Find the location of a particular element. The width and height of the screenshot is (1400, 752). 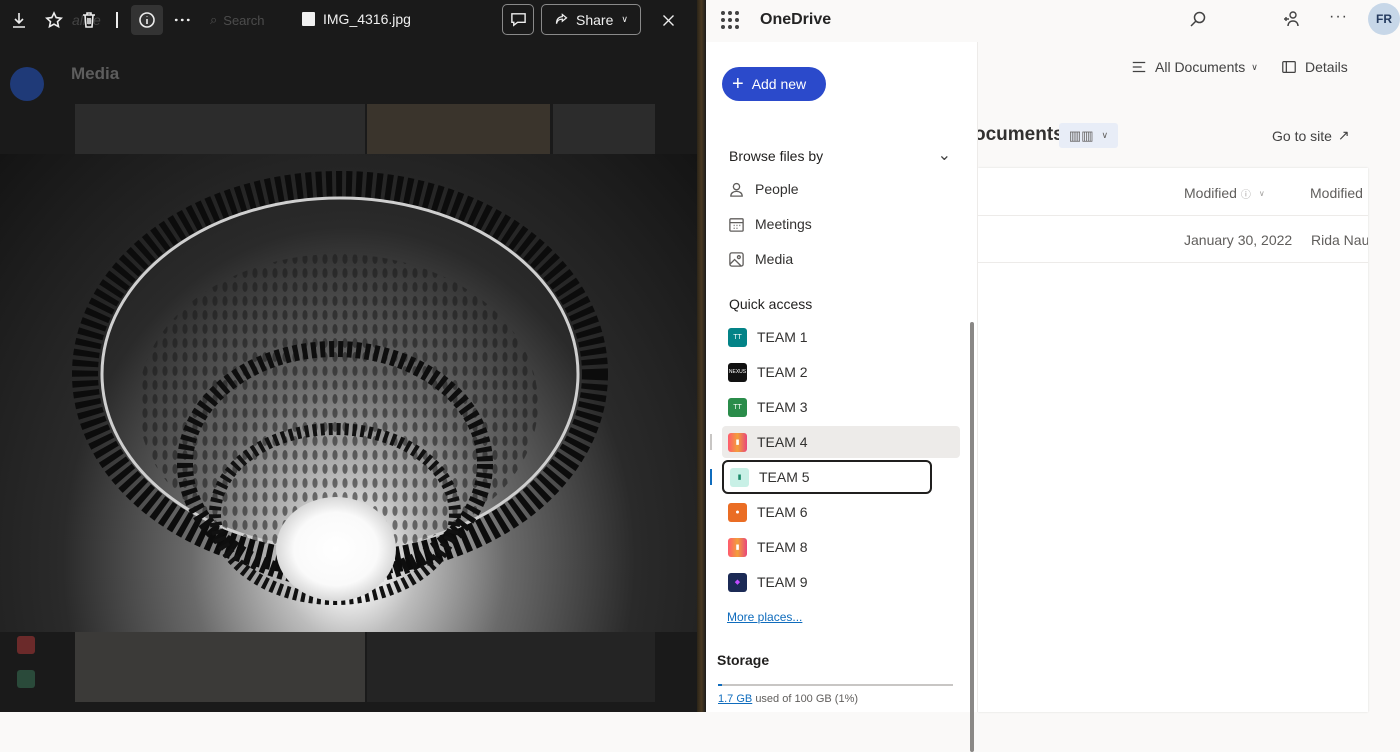

details-label: Details is located at coordinates (1326, 67).